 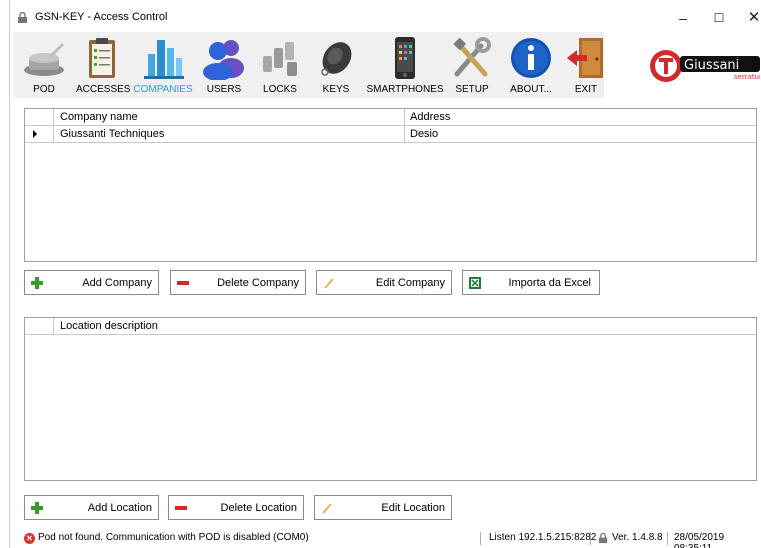 What do you see at coordinates (531, 58) in the screenshot?
I see `info-icon` at bounding box center [531, 58].